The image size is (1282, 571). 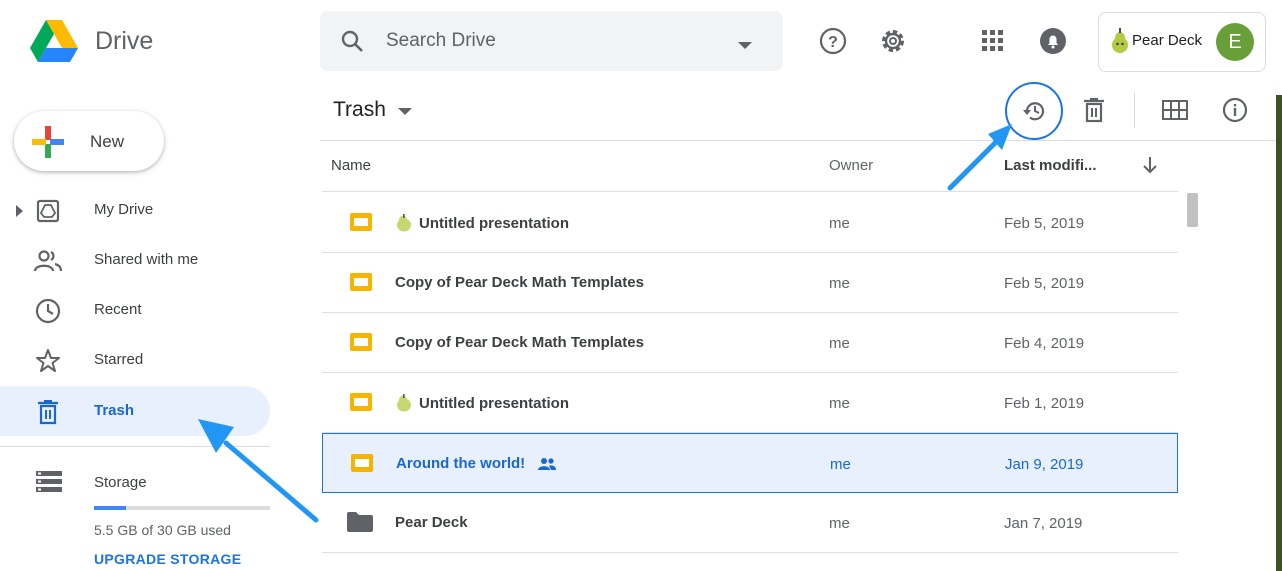 What do you see at coordinates (360, 524) in the screenshot?
I see `folder-icon` at bounding box center [360, 524].